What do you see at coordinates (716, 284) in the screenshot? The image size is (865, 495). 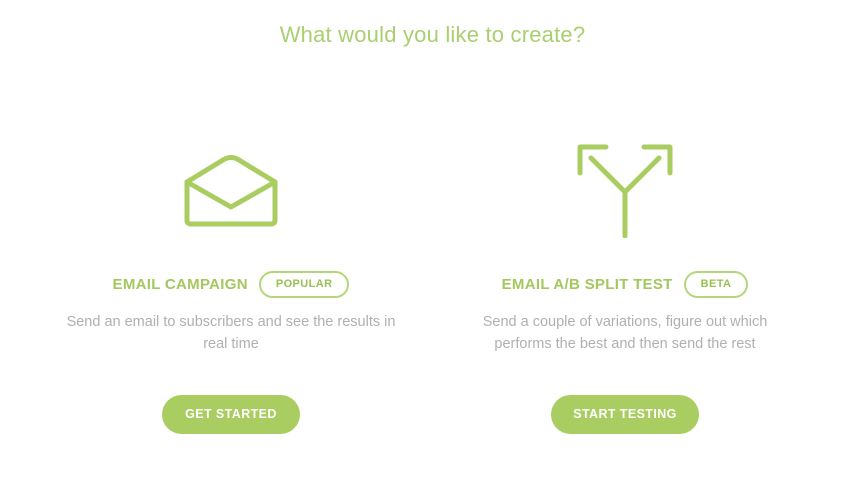 I see `beta-badge: BETA` at bounding box center [716, 284].